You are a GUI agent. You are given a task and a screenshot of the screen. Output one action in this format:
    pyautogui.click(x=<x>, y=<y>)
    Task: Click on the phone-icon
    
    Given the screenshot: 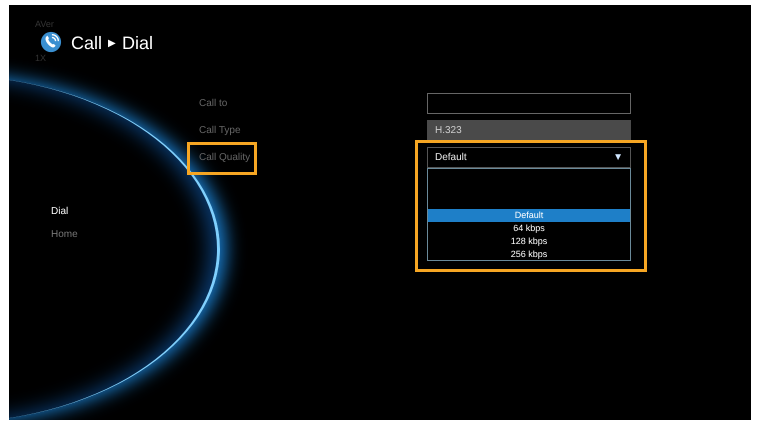 What is the action you would take?
    pyautogui.click(x=51, y=42)
    